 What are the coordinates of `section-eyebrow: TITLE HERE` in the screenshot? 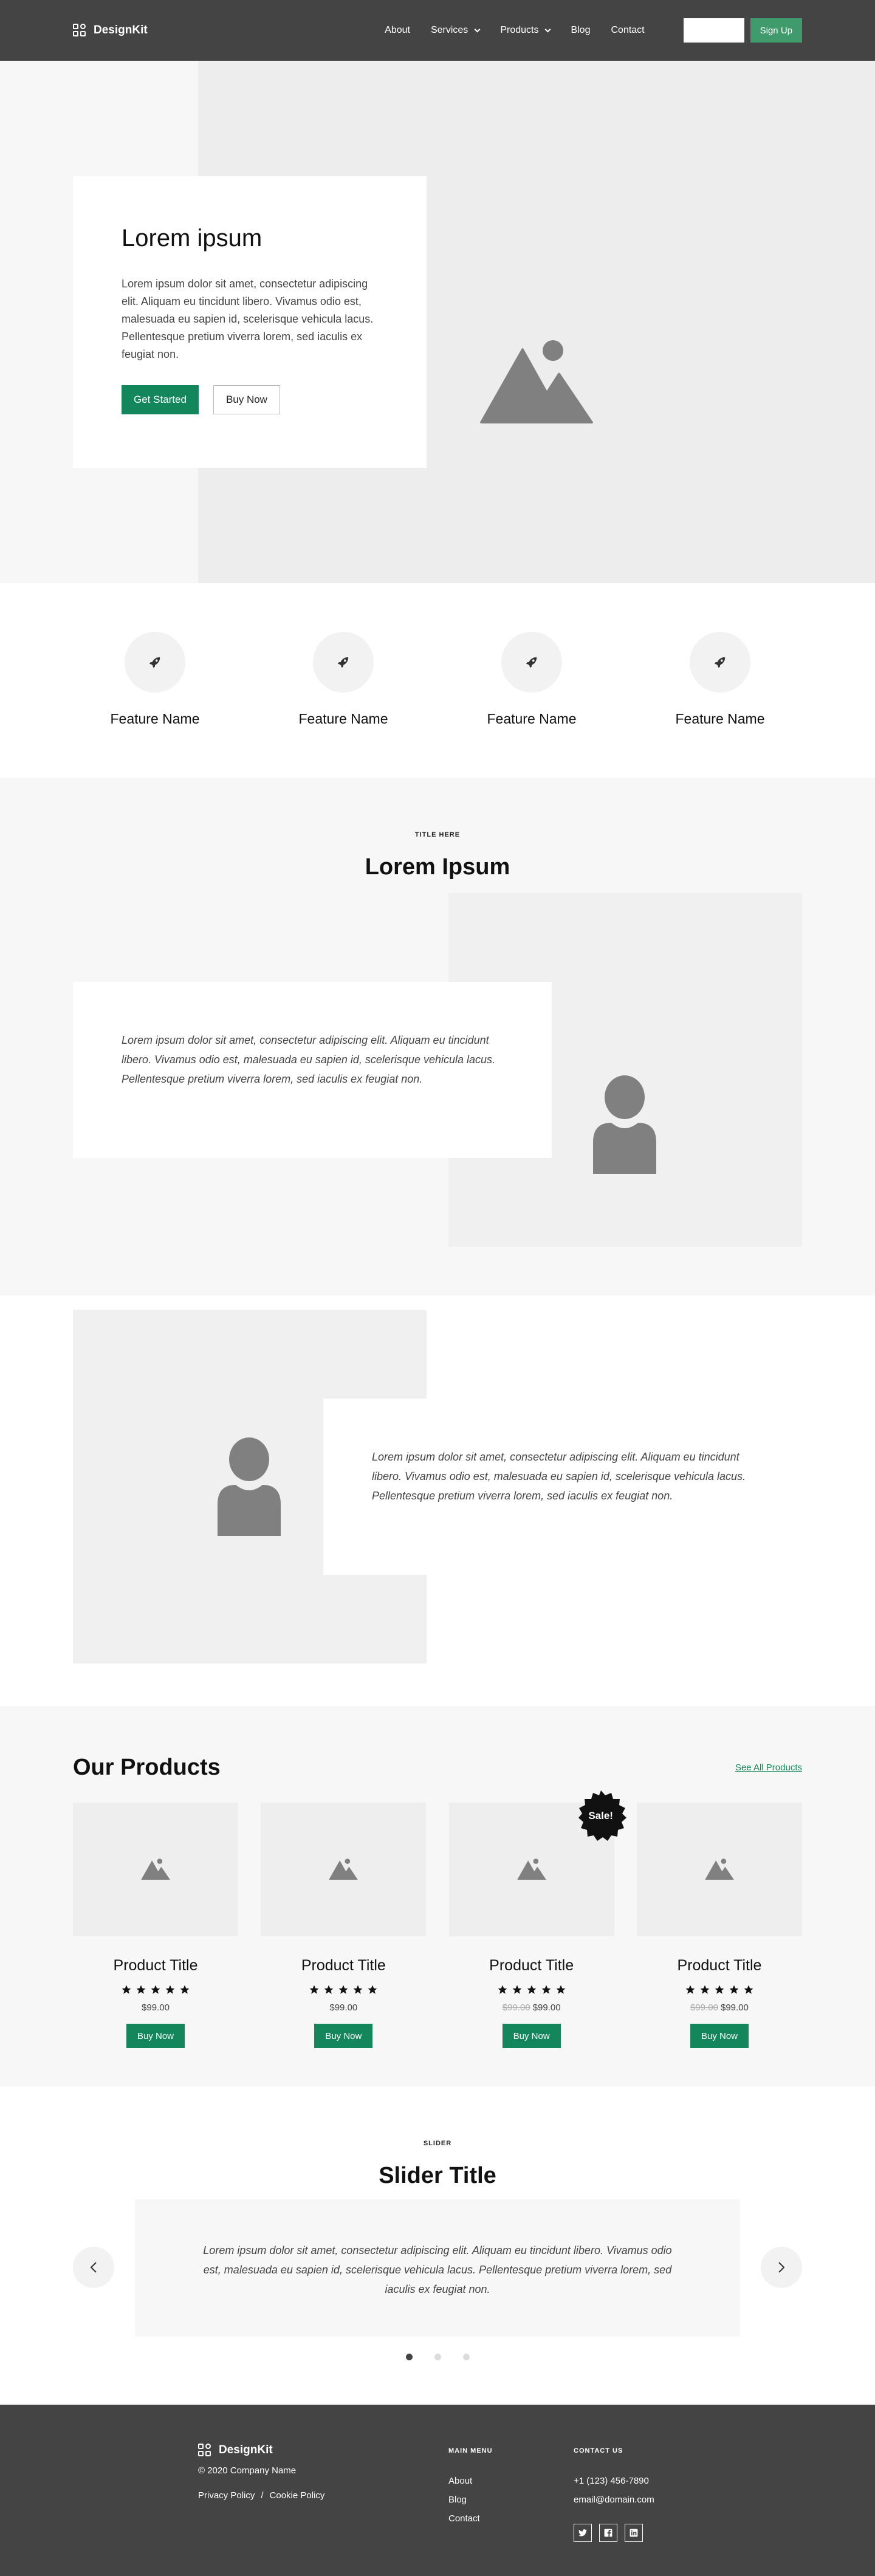 It's located at (437, 834).